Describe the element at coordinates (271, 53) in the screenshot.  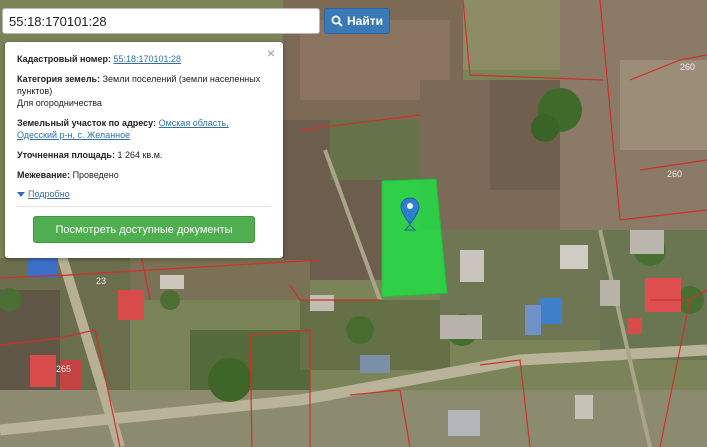
I see `close-icon: ×` at that location.